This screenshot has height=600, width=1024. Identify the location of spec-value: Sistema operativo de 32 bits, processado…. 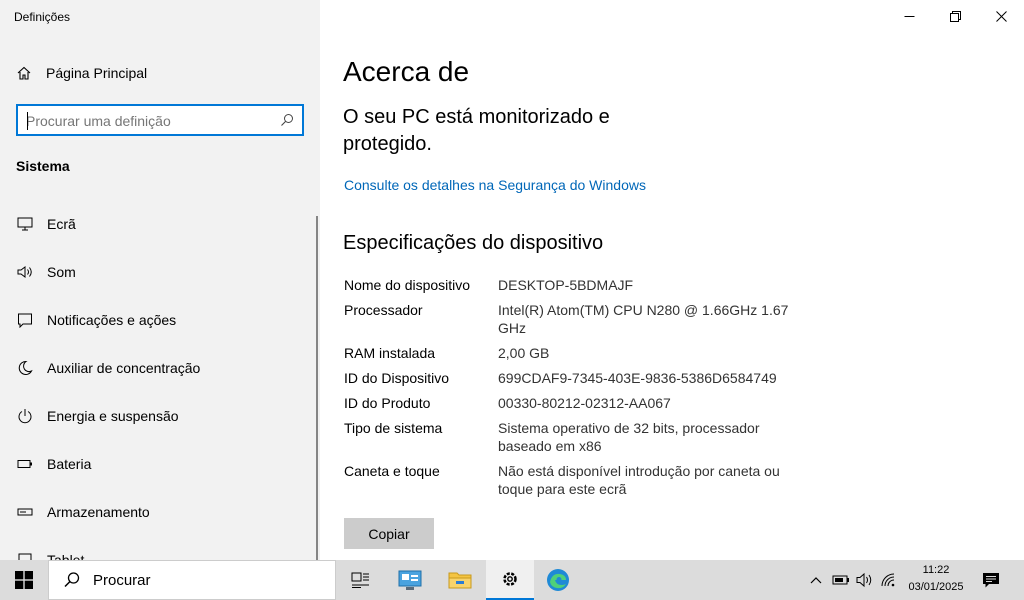
(629, 437).